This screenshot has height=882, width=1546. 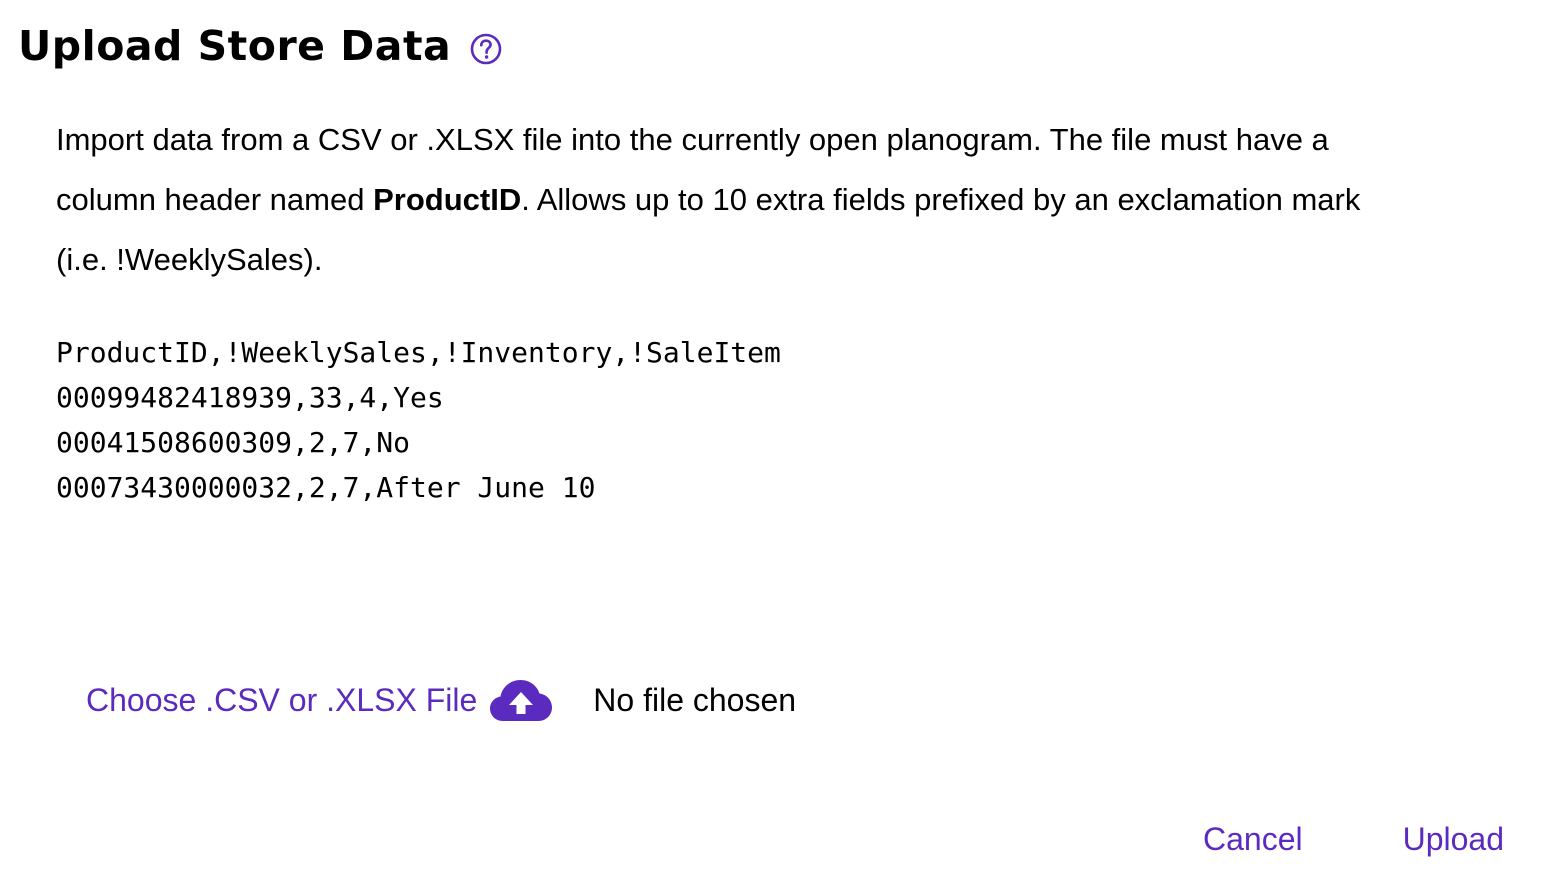 I want to click on description-bold-productid: ProductID, so click(x=447, y=199).